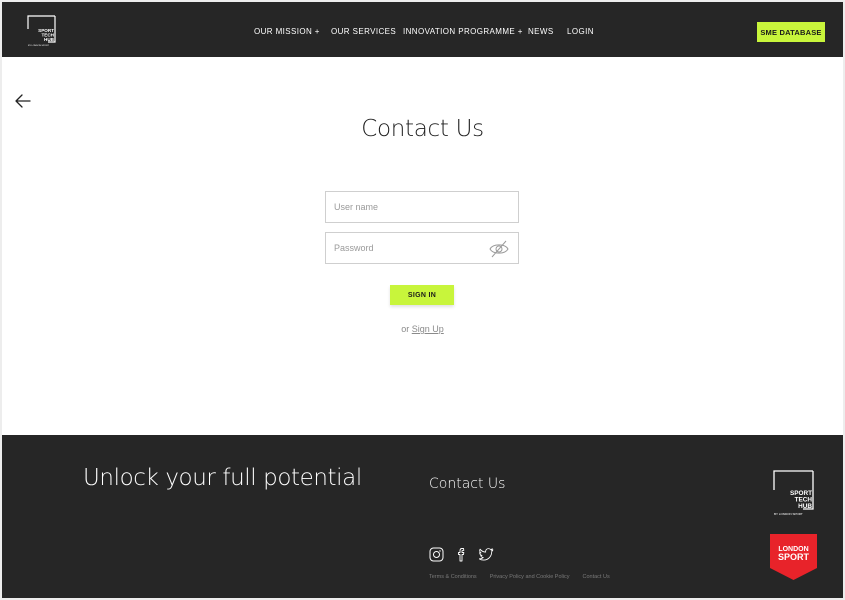  What do you see at coordinates (580, 31) in the screenshot?
I see `nav-item-login: LOGIN` at bounding box center [580, 31].